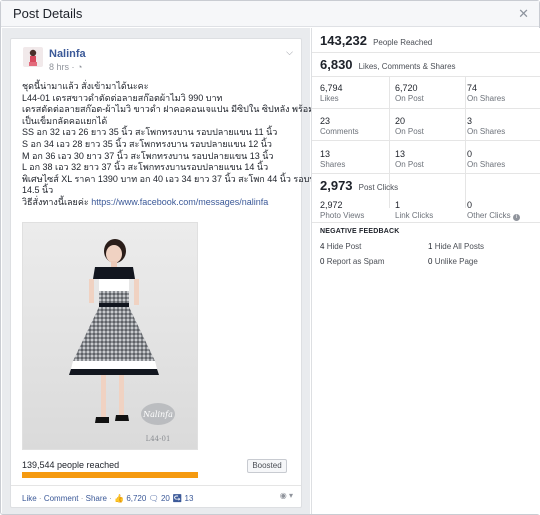  I want to click on post-photo: Nalinfa L44-01, so click(110, 336).